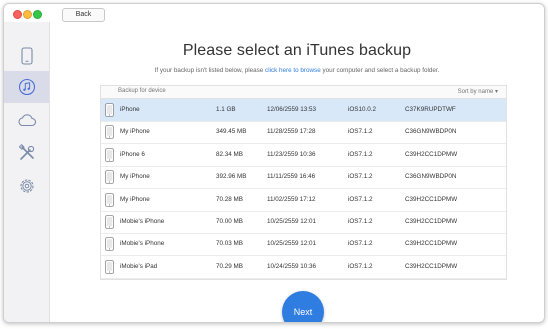 This screenshot has width=548, height=329. What do you see at coordinates (229, 221) in the screenshot?
I see `backup-size-cell: 70.00 MB` at bounding box center [229, 221].